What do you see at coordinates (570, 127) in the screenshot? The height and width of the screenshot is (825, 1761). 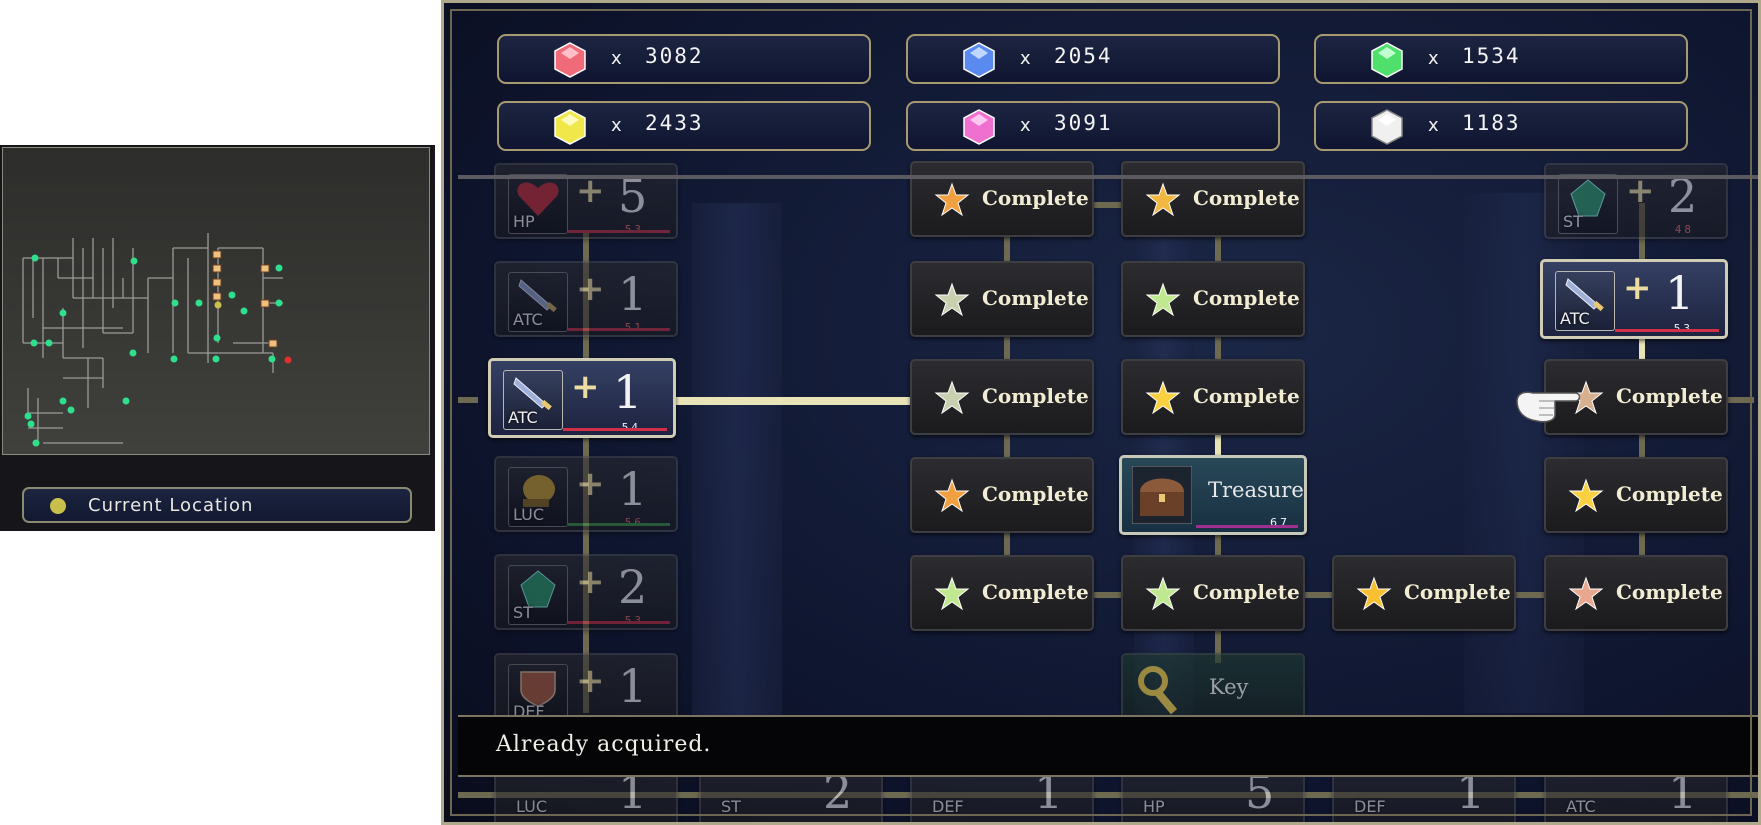 I see `yellow-gem-icon` at bounding box center [570, 127].